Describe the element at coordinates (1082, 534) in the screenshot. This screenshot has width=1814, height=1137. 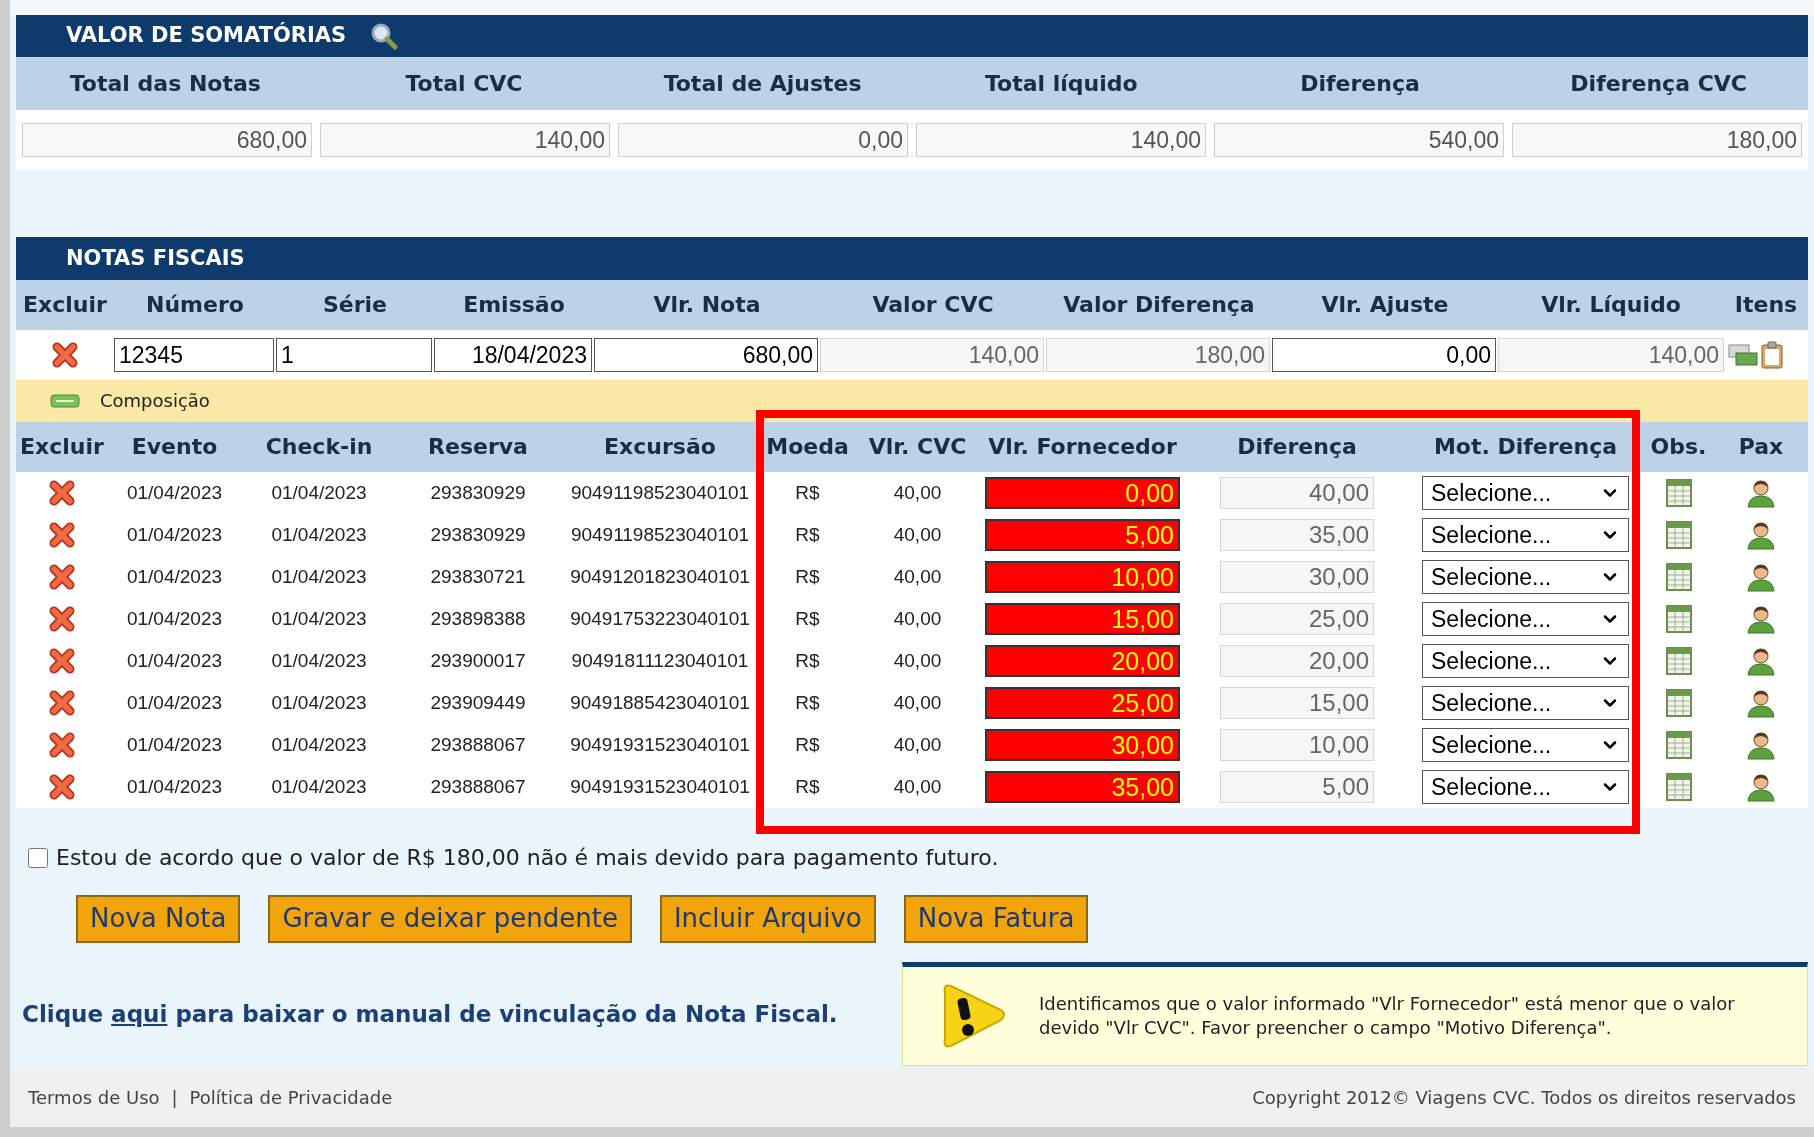
I see `supplier-value-input: 5,00` at that location.